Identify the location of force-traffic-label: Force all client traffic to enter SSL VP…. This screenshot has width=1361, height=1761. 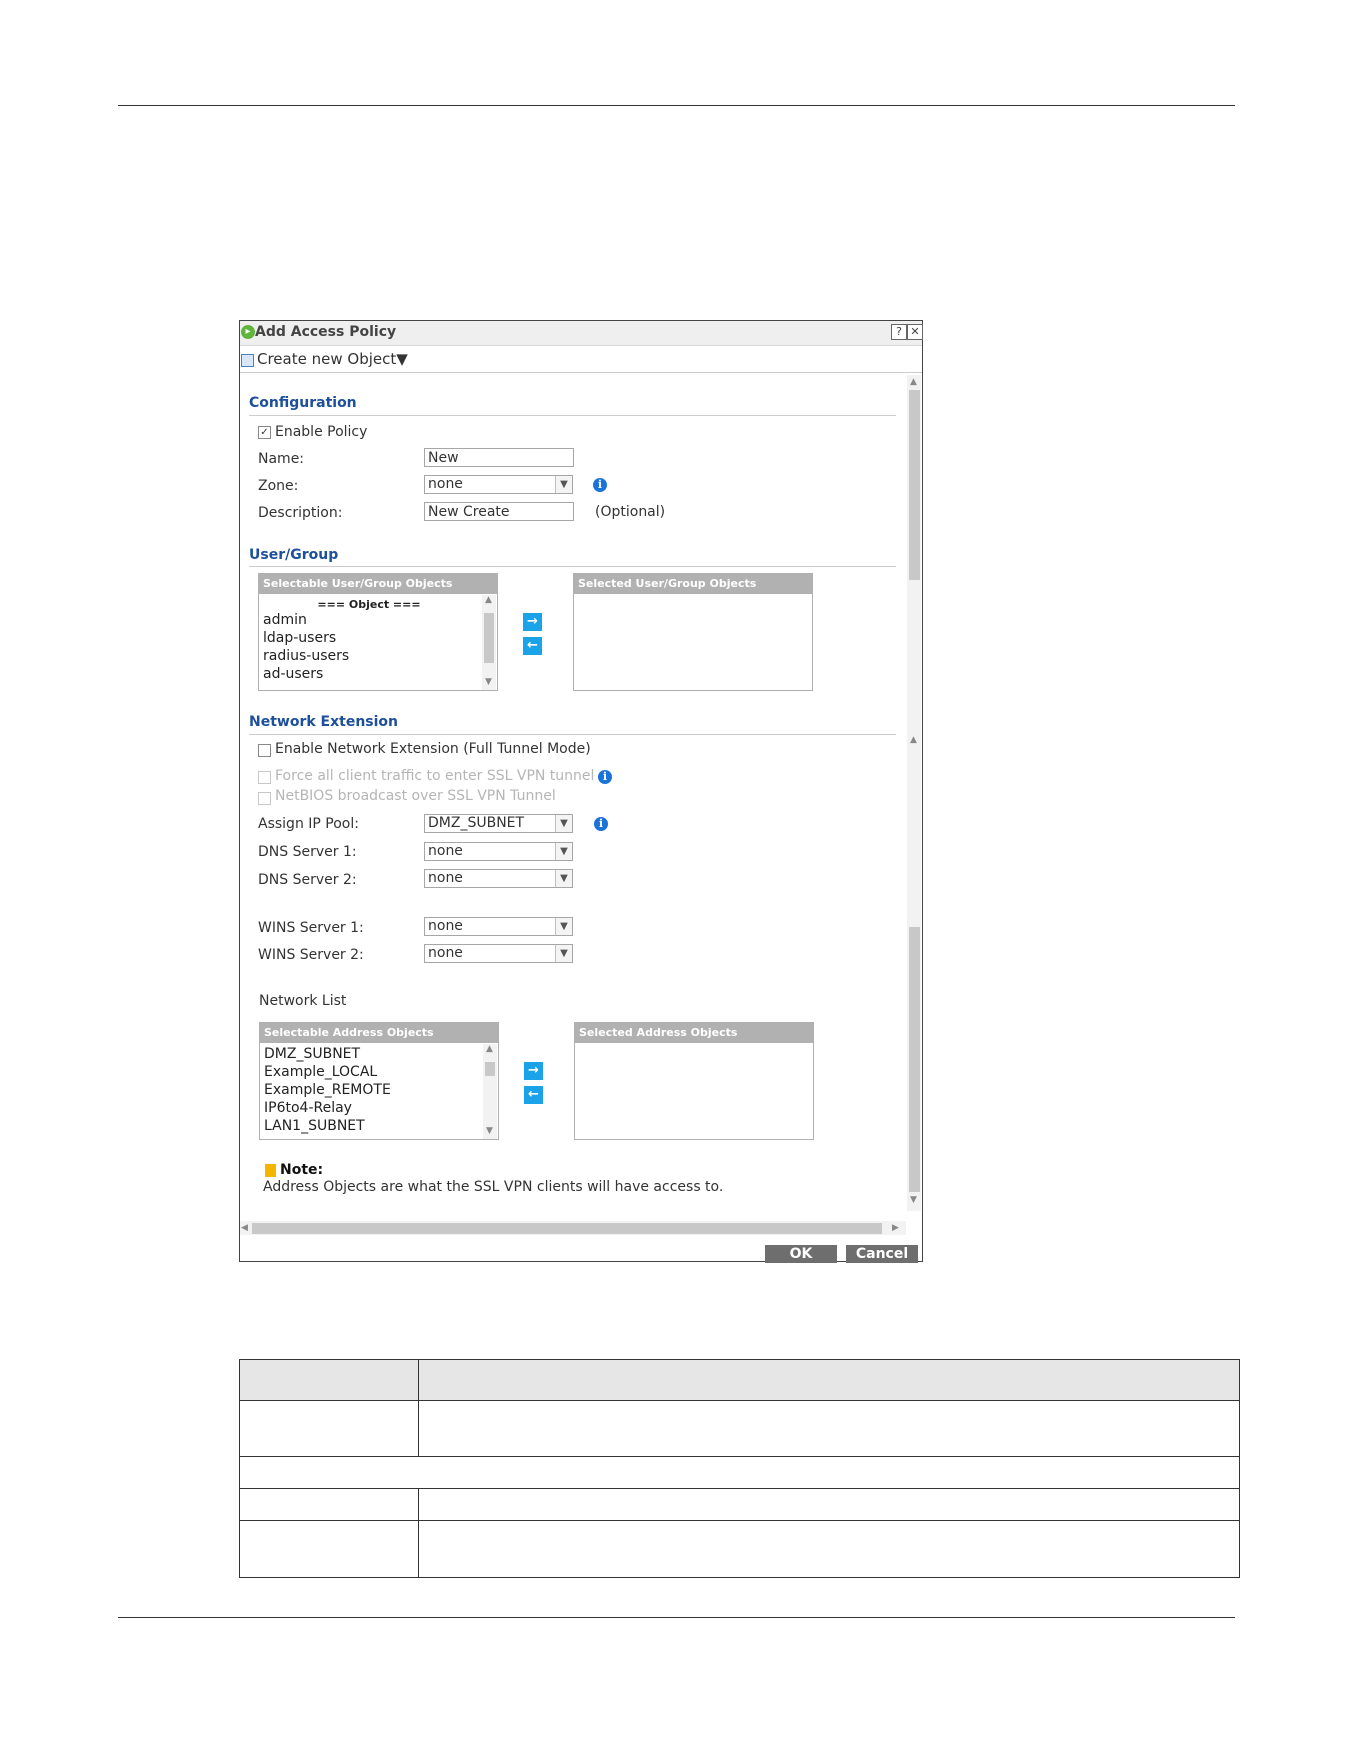
(435, 776).